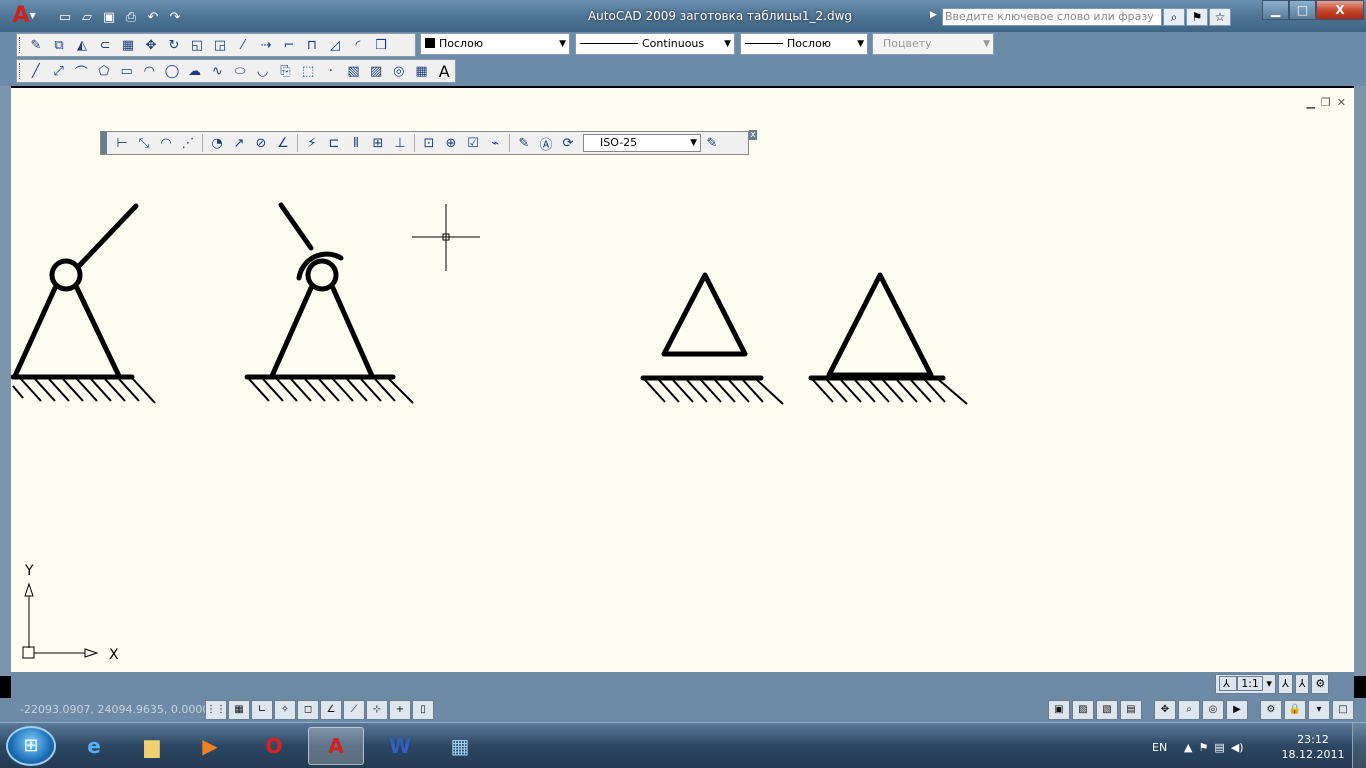 This screenshot has width=1366, height=768. What do you see at coordinates (1320, 684) in the screenshot?
I see `toolbar-lock-icon: ⚙` at bounding box center [1320, 684].